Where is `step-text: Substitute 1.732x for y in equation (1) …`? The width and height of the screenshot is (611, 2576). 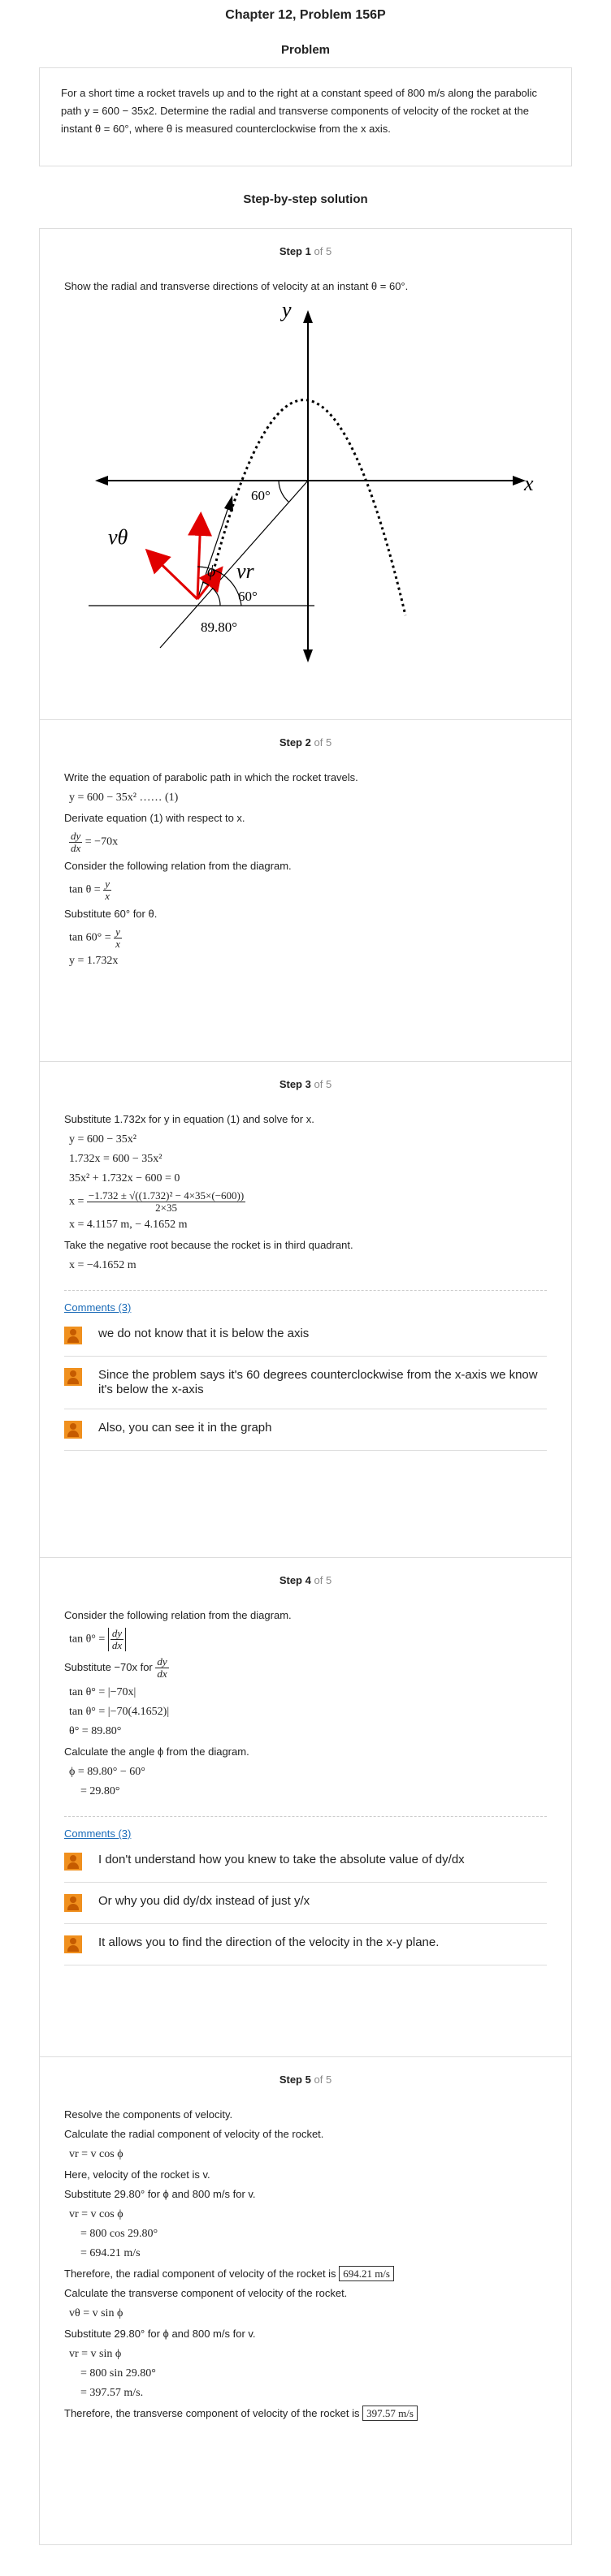
step-text: Substitute 1.732x for y in equation (1) … is located at coordinates (189, 1119).